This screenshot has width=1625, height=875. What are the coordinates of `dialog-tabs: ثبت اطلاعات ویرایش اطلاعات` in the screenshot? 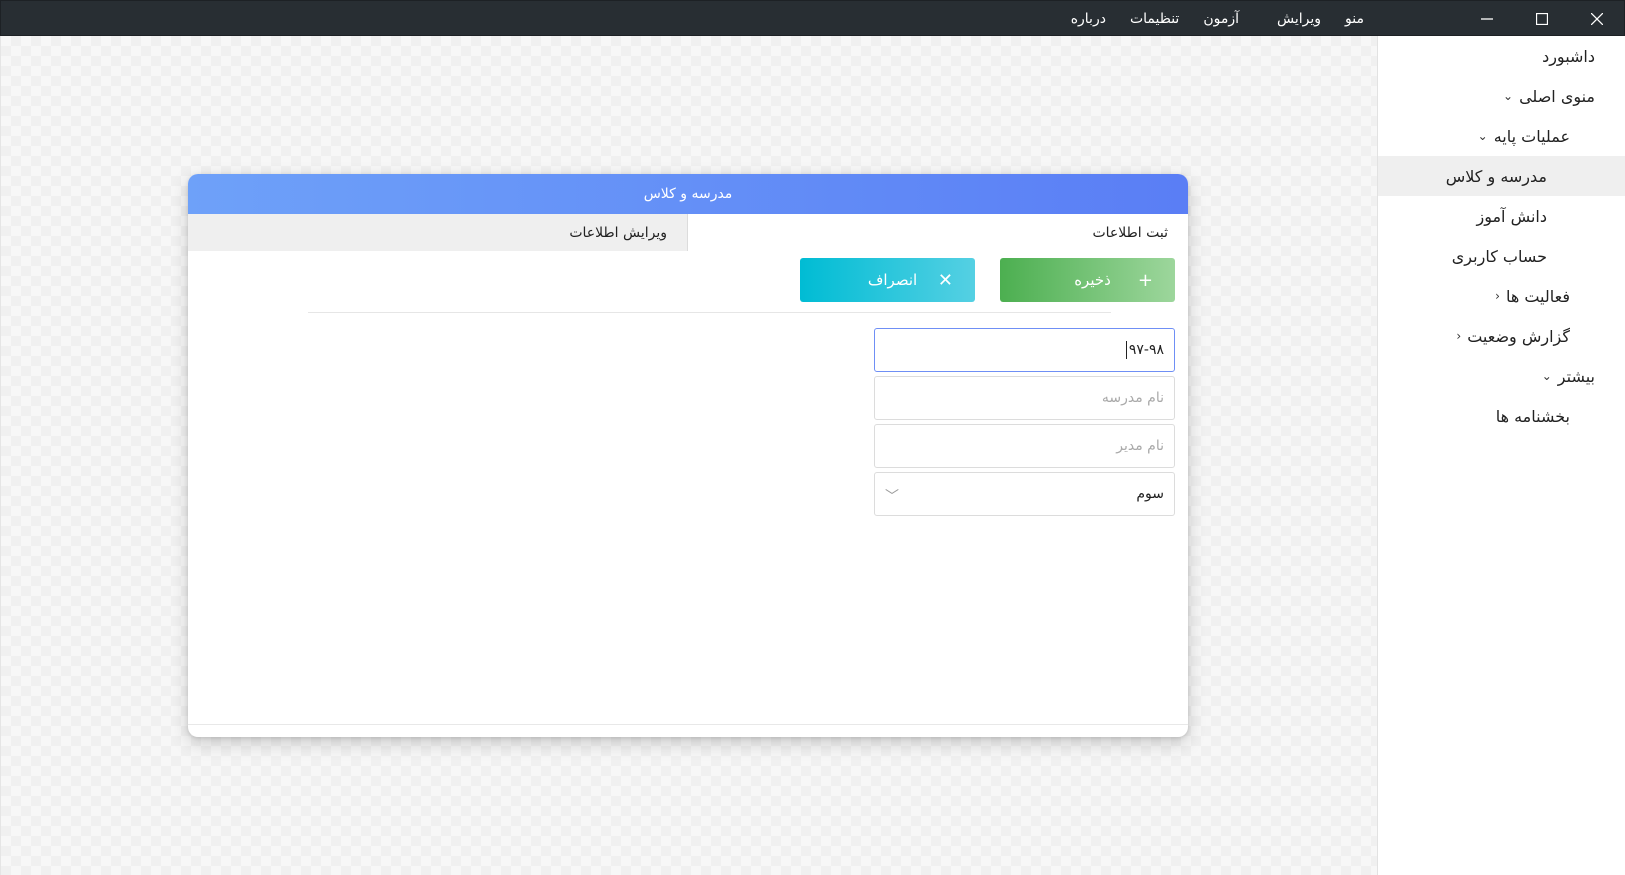 It's located at (688, 232).